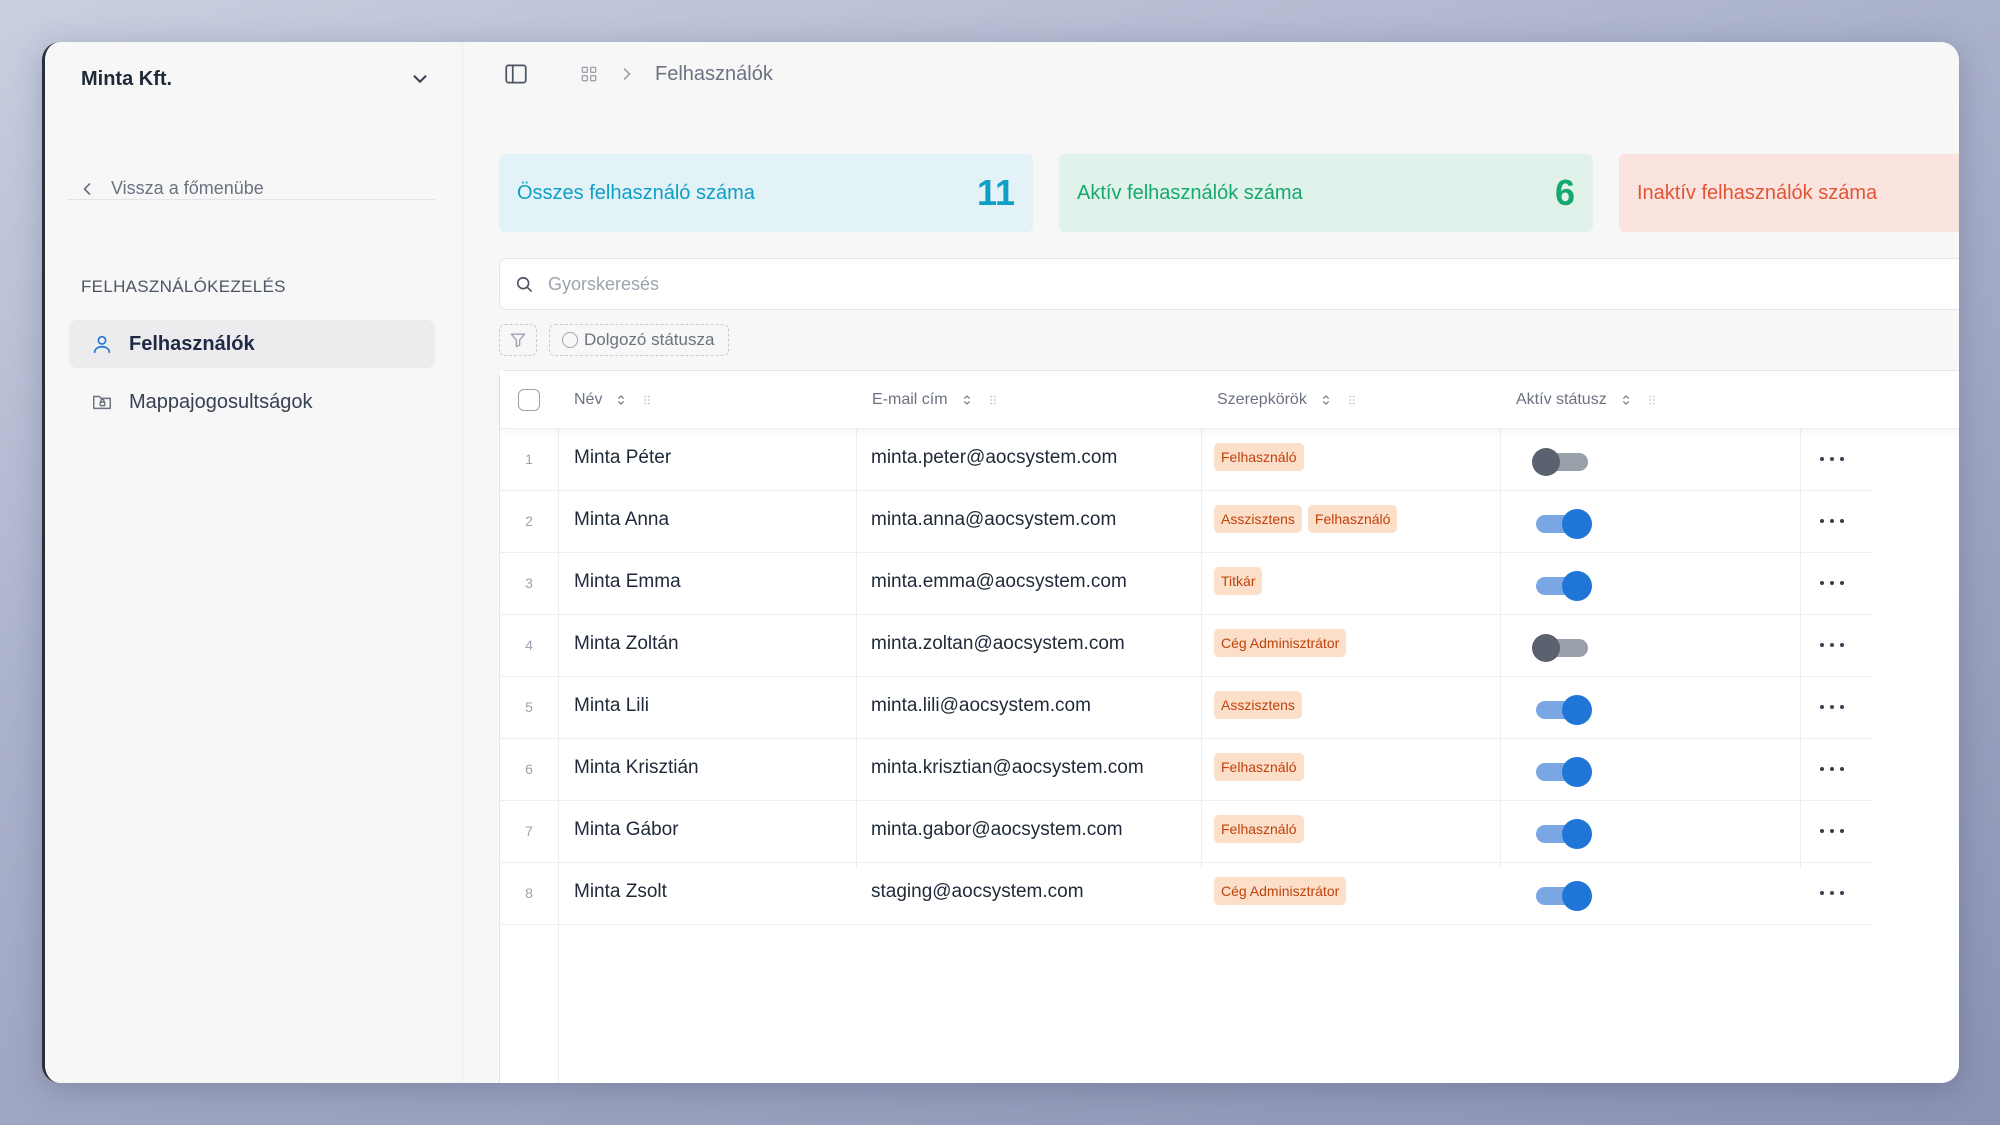 Image resolution: width=2000 pixels, height=1125 pixels. I want to click on employee-status-filter: Dolgozó státusza, so click(639, 340).